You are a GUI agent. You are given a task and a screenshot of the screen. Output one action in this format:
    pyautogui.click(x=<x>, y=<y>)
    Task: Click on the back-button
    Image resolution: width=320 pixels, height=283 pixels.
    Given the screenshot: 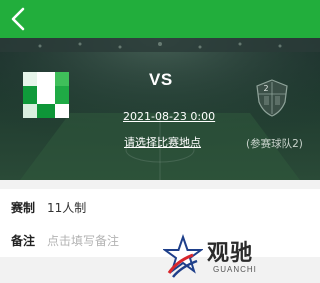 What is the action you would take?
    pyautogui.click(x=19, y=19)
    